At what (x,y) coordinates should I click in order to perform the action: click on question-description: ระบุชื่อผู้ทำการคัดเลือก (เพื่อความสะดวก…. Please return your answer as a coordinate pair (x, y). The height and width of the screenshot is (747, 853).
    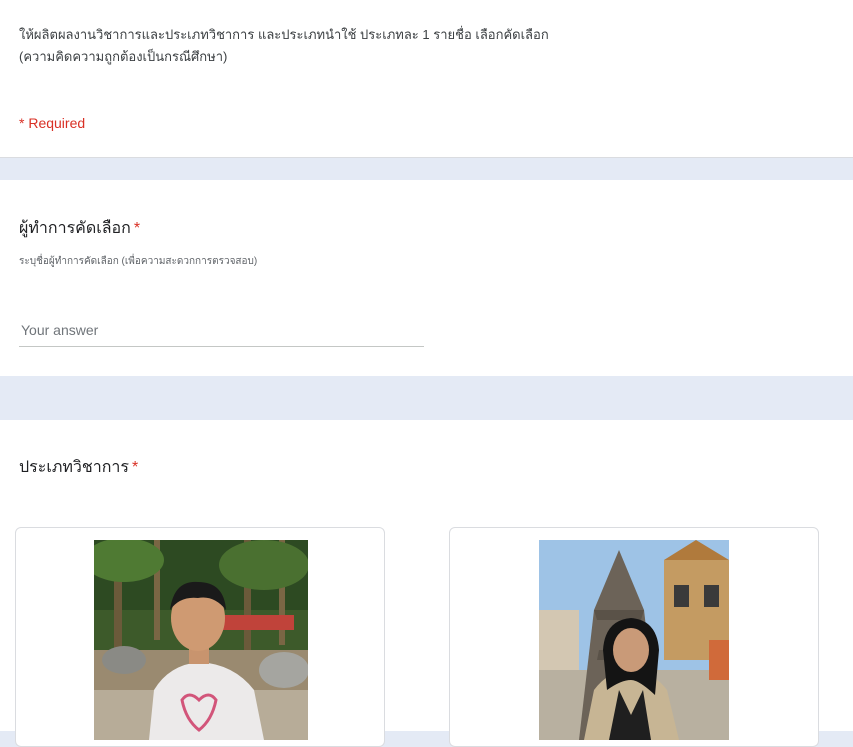
    Looking at the image, I should click on (138, 261).